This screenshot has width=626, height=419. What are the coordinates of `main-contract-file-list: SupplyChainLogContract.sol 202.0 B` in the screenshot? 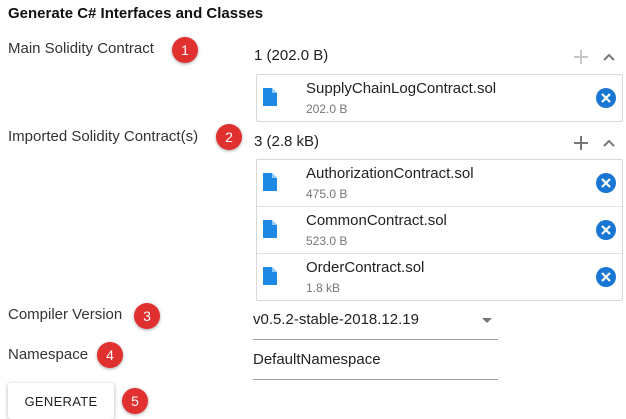 It's located at (439, 98).